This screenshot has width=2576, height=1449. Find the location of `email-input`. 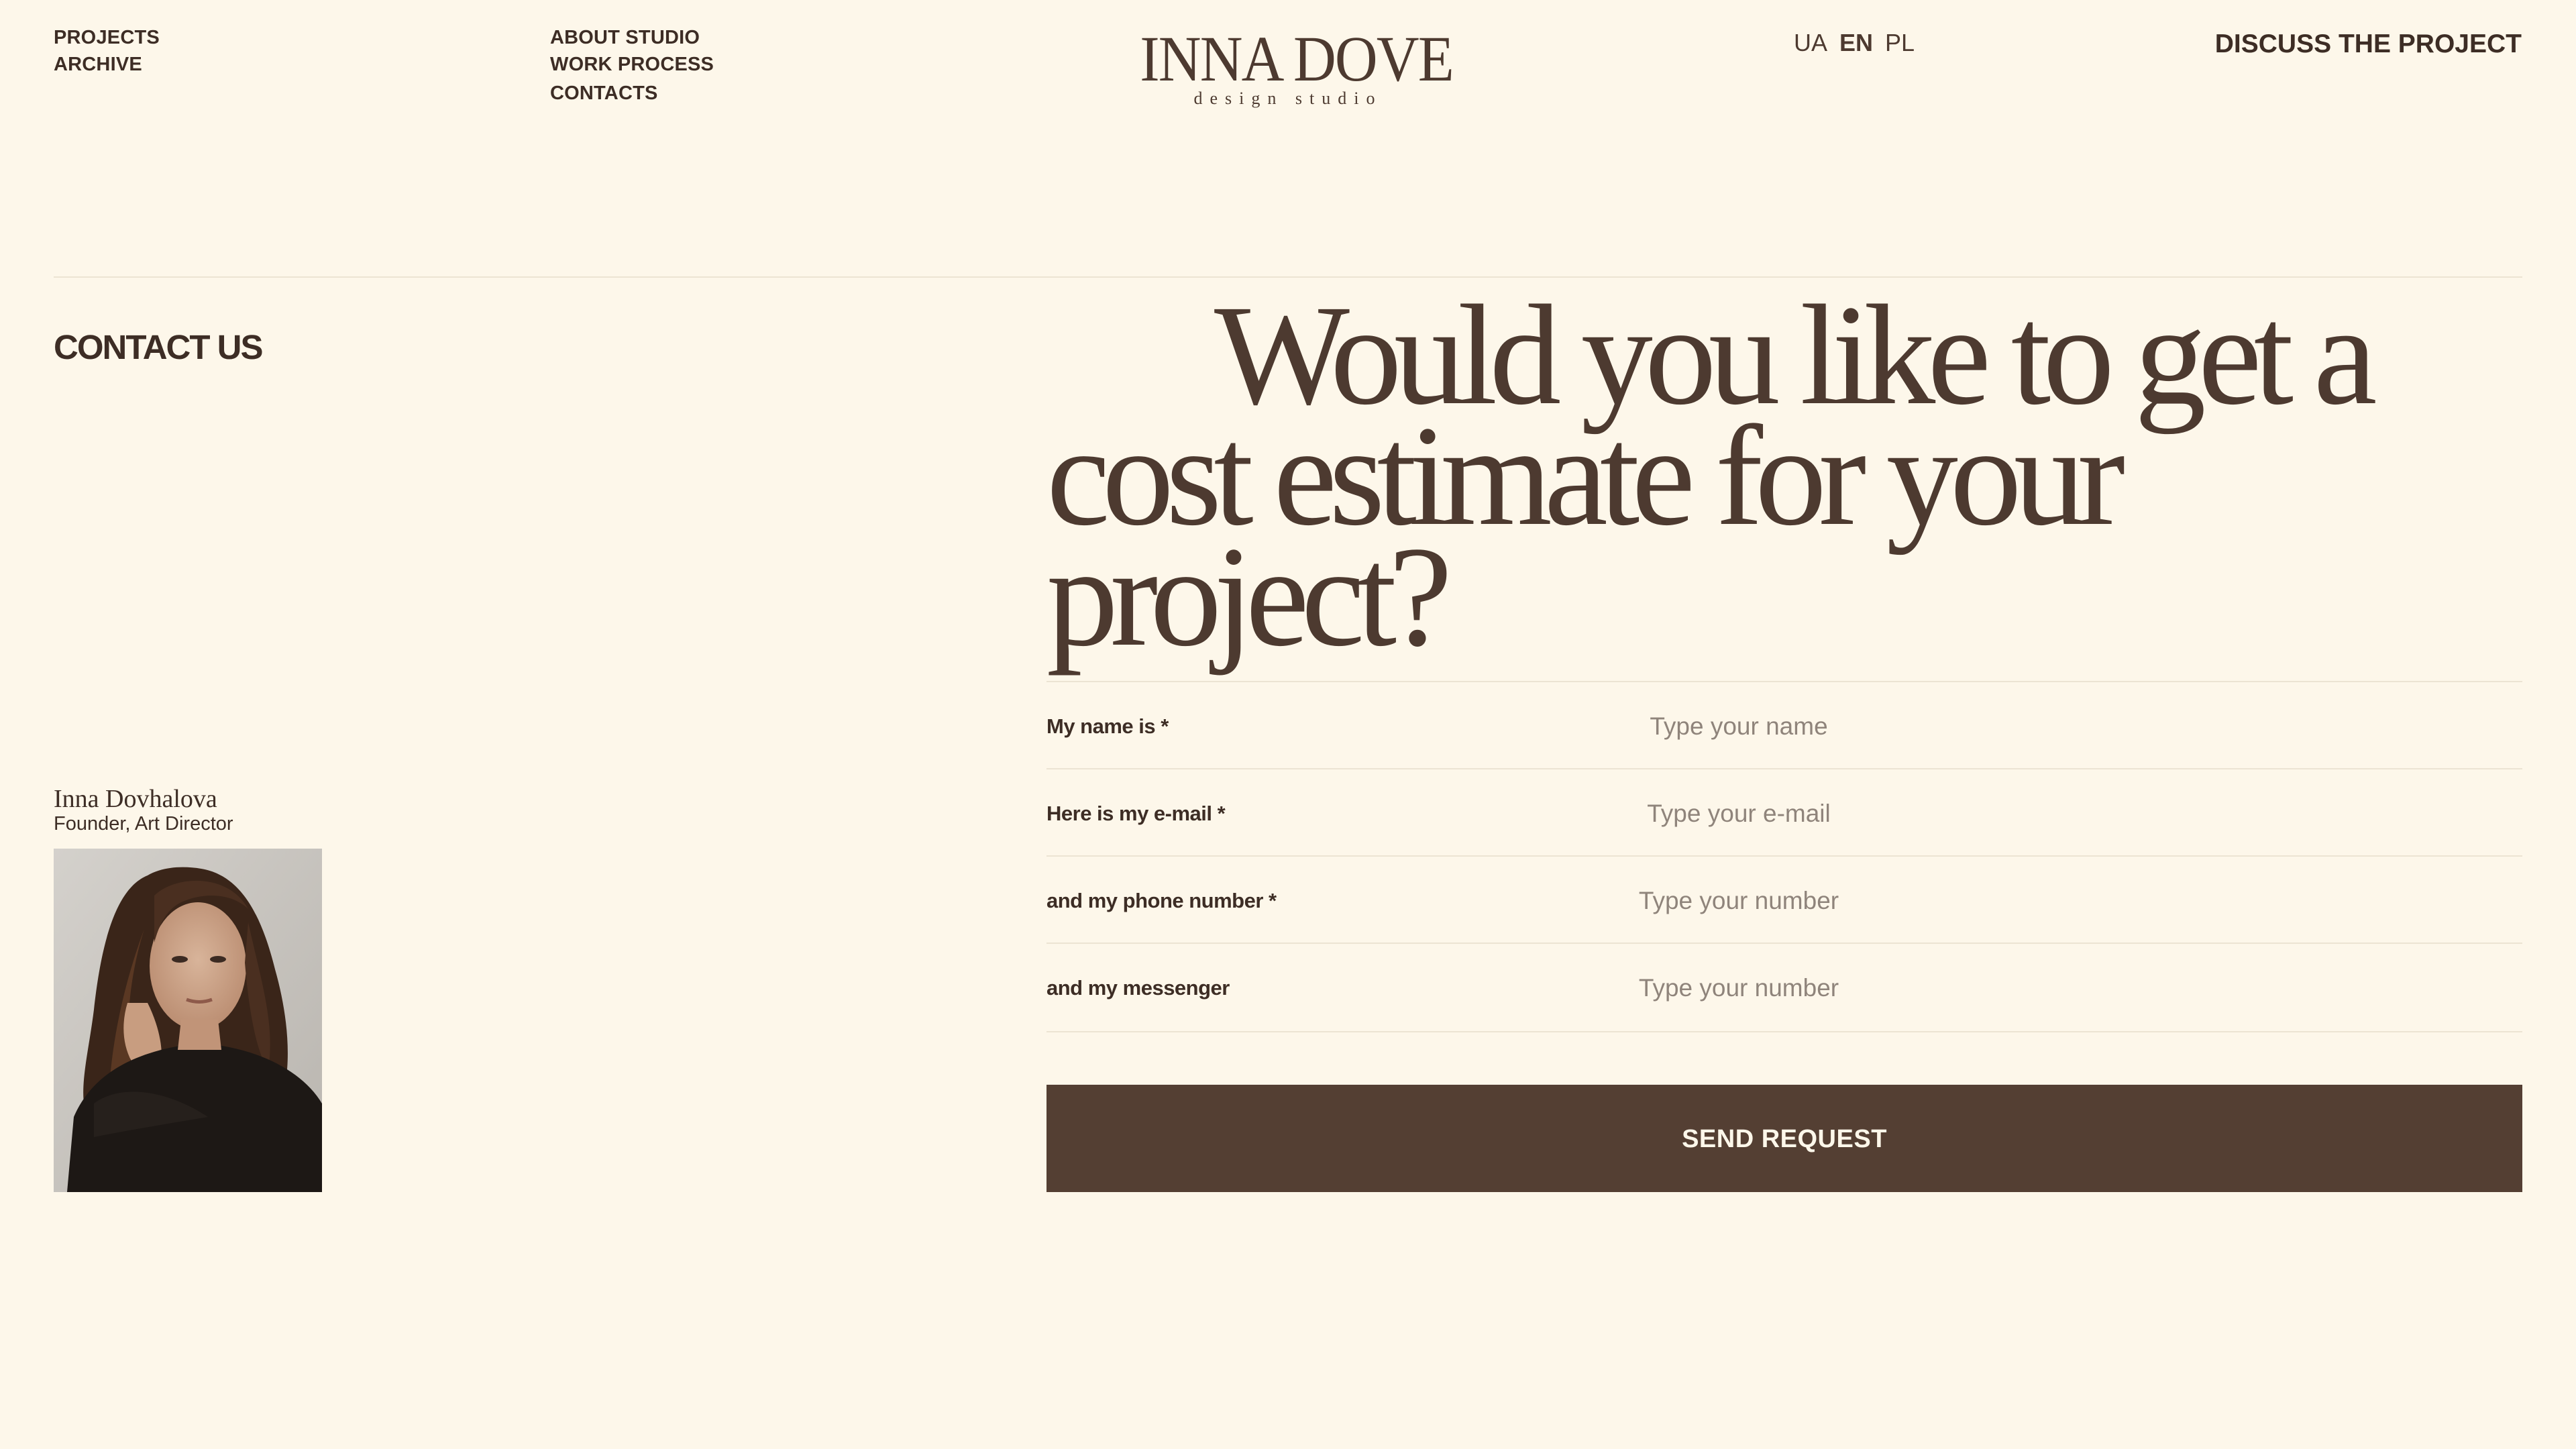

email-input is located at coordinates (1739, 814).